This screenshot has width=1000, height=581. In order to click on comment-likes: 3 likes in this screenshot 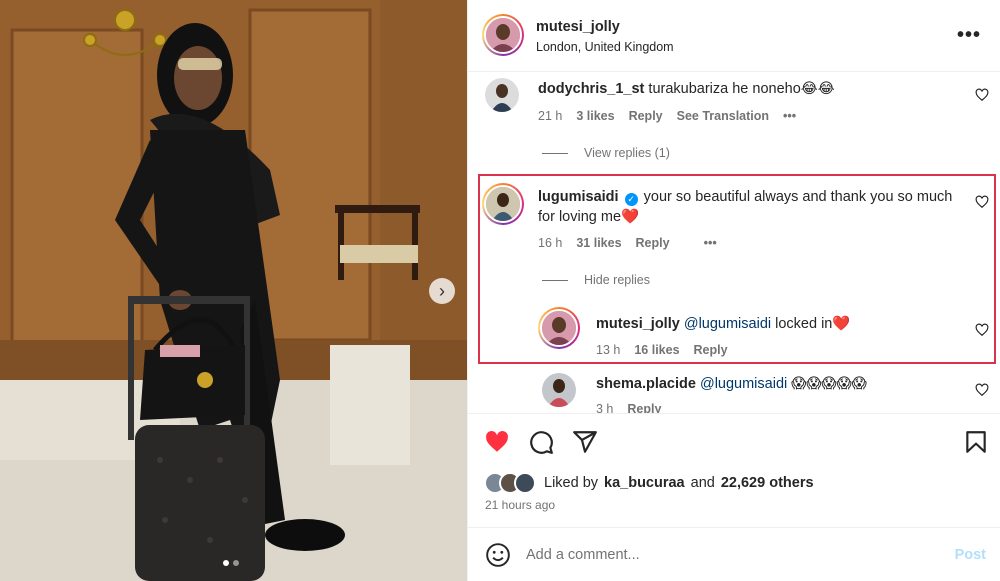, I will do `click(595, 116)`.